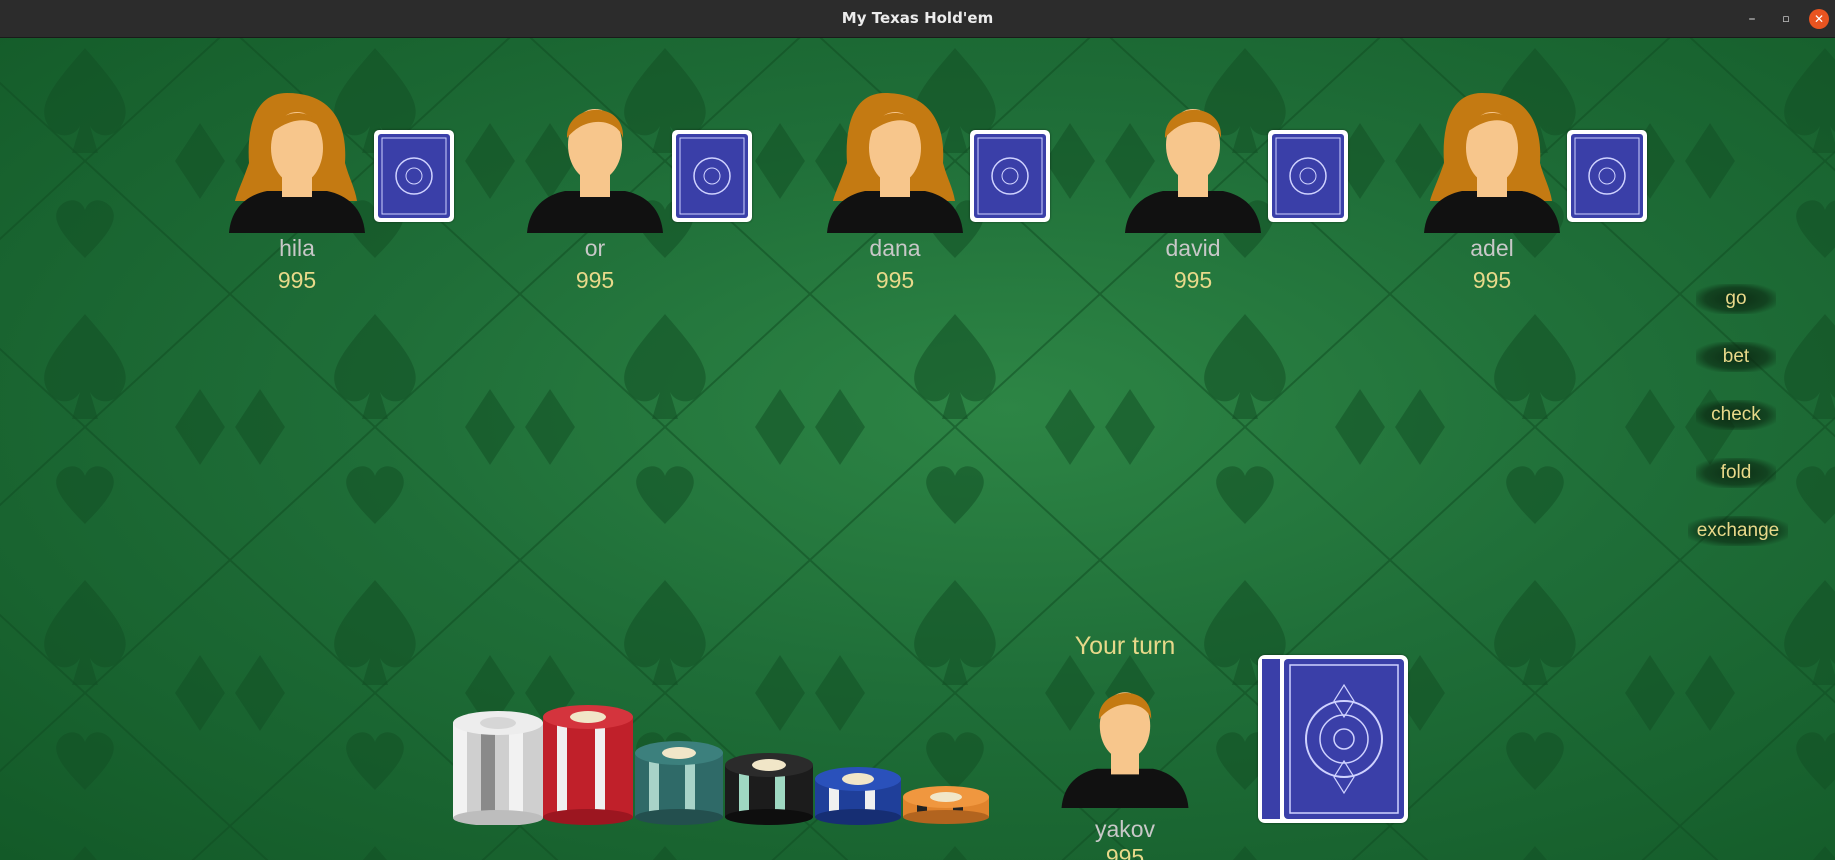 Image resolution: width=1835 pixels, height=860 pixels. Describe the element at coordinates (1786, 19) in the screenshot. I see `maximize-button: ▫` at that location.